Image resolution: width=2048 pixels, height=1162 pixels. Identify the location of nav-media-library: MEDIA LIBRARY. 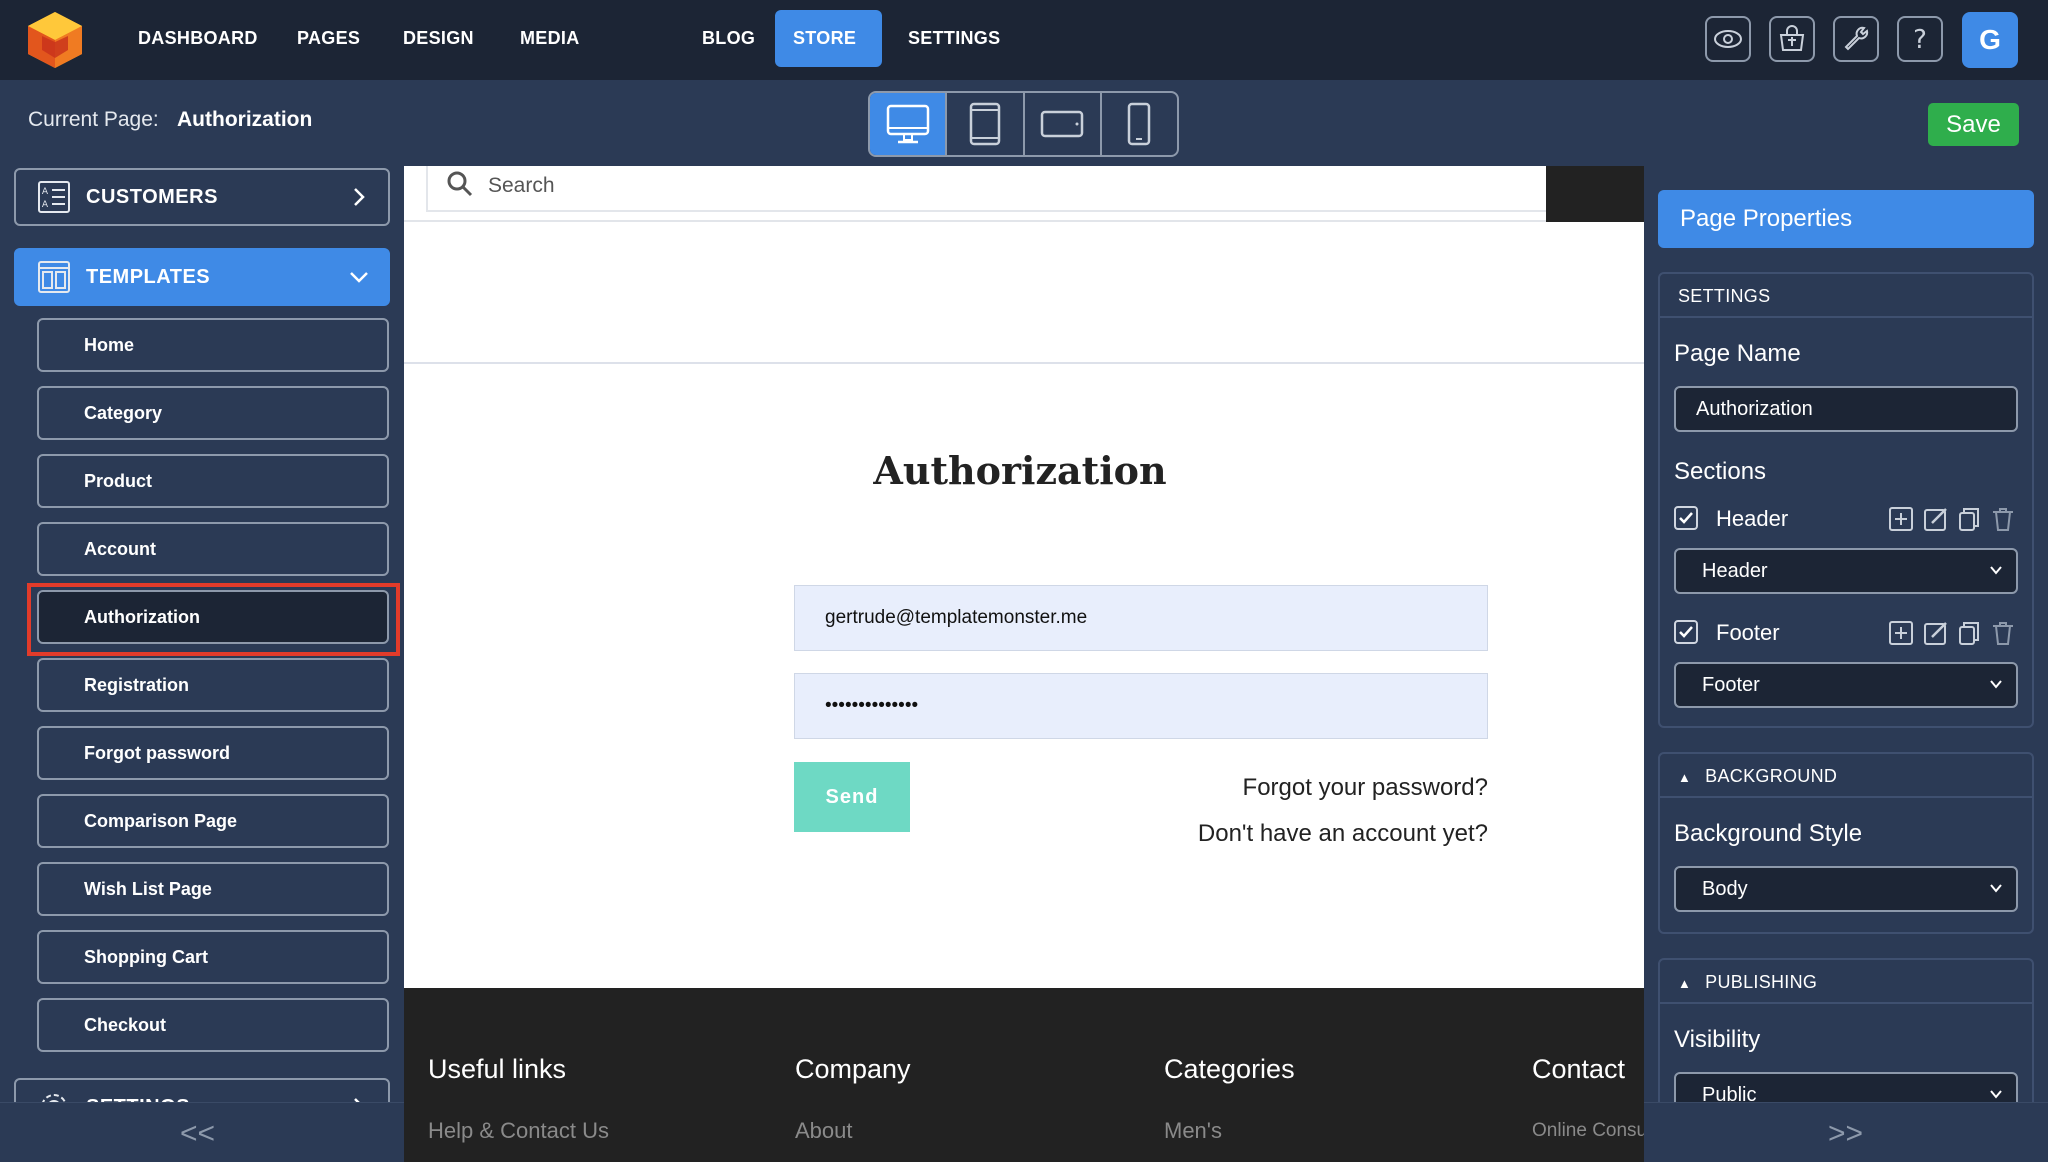
(560, 57).